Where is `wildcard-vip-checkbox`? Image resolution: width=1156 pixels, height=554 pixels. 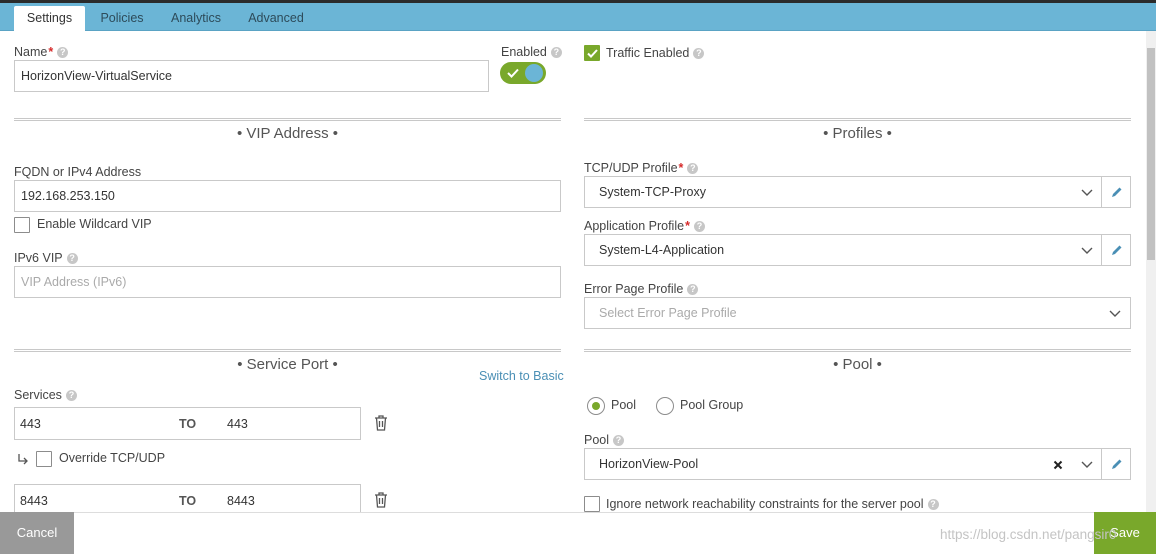 wildcard-vip-checkbox is located at coordinates (22, 225).